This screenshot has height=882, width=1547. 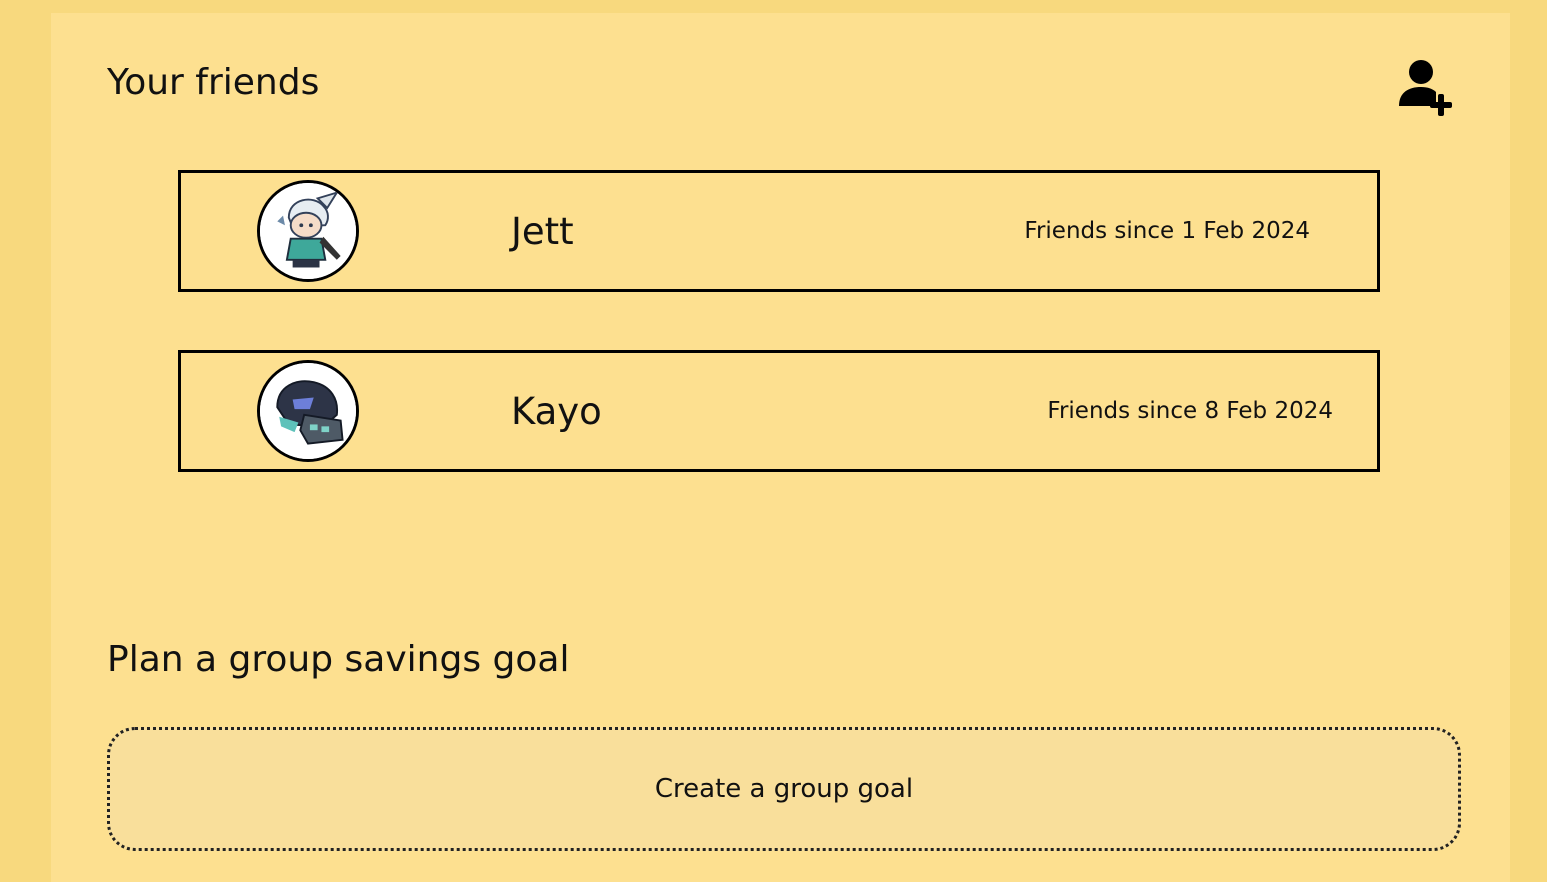 I want to click on add-friend-button, so click(x=1427, y=88).